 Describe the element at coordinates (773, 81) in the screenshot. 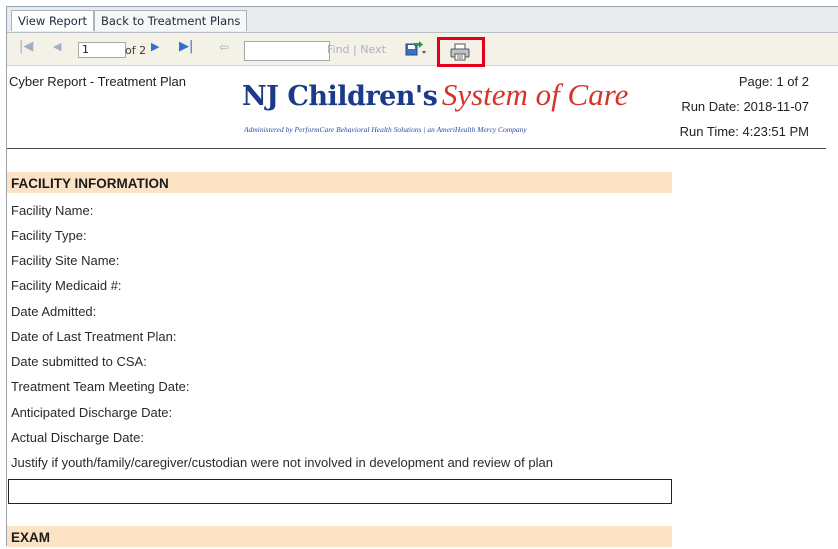

I see `page-indicator: Page: 1 of 2` at that location.